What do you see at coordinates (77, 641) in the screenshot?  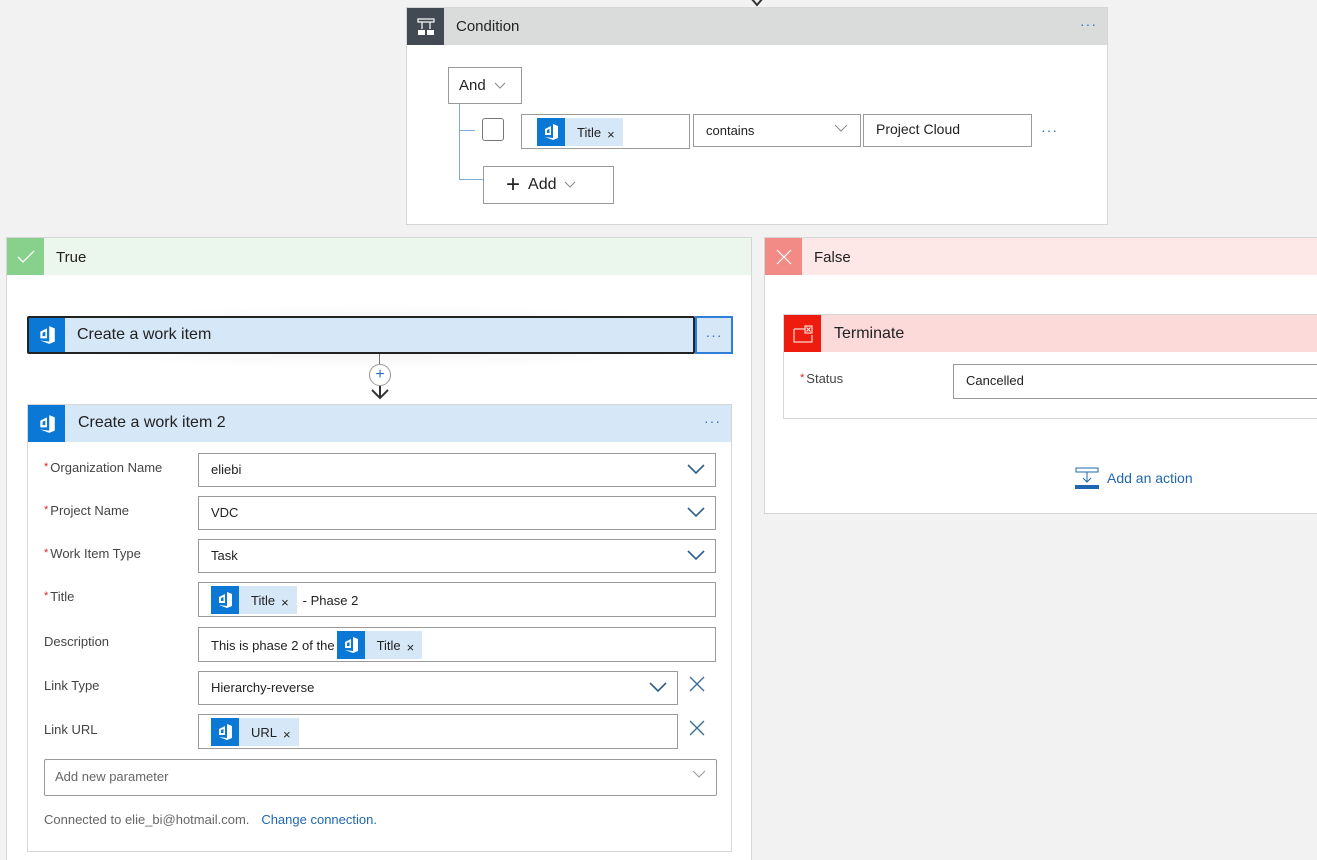 I see `param-label-text: Description` at bounding box center [77, 641].